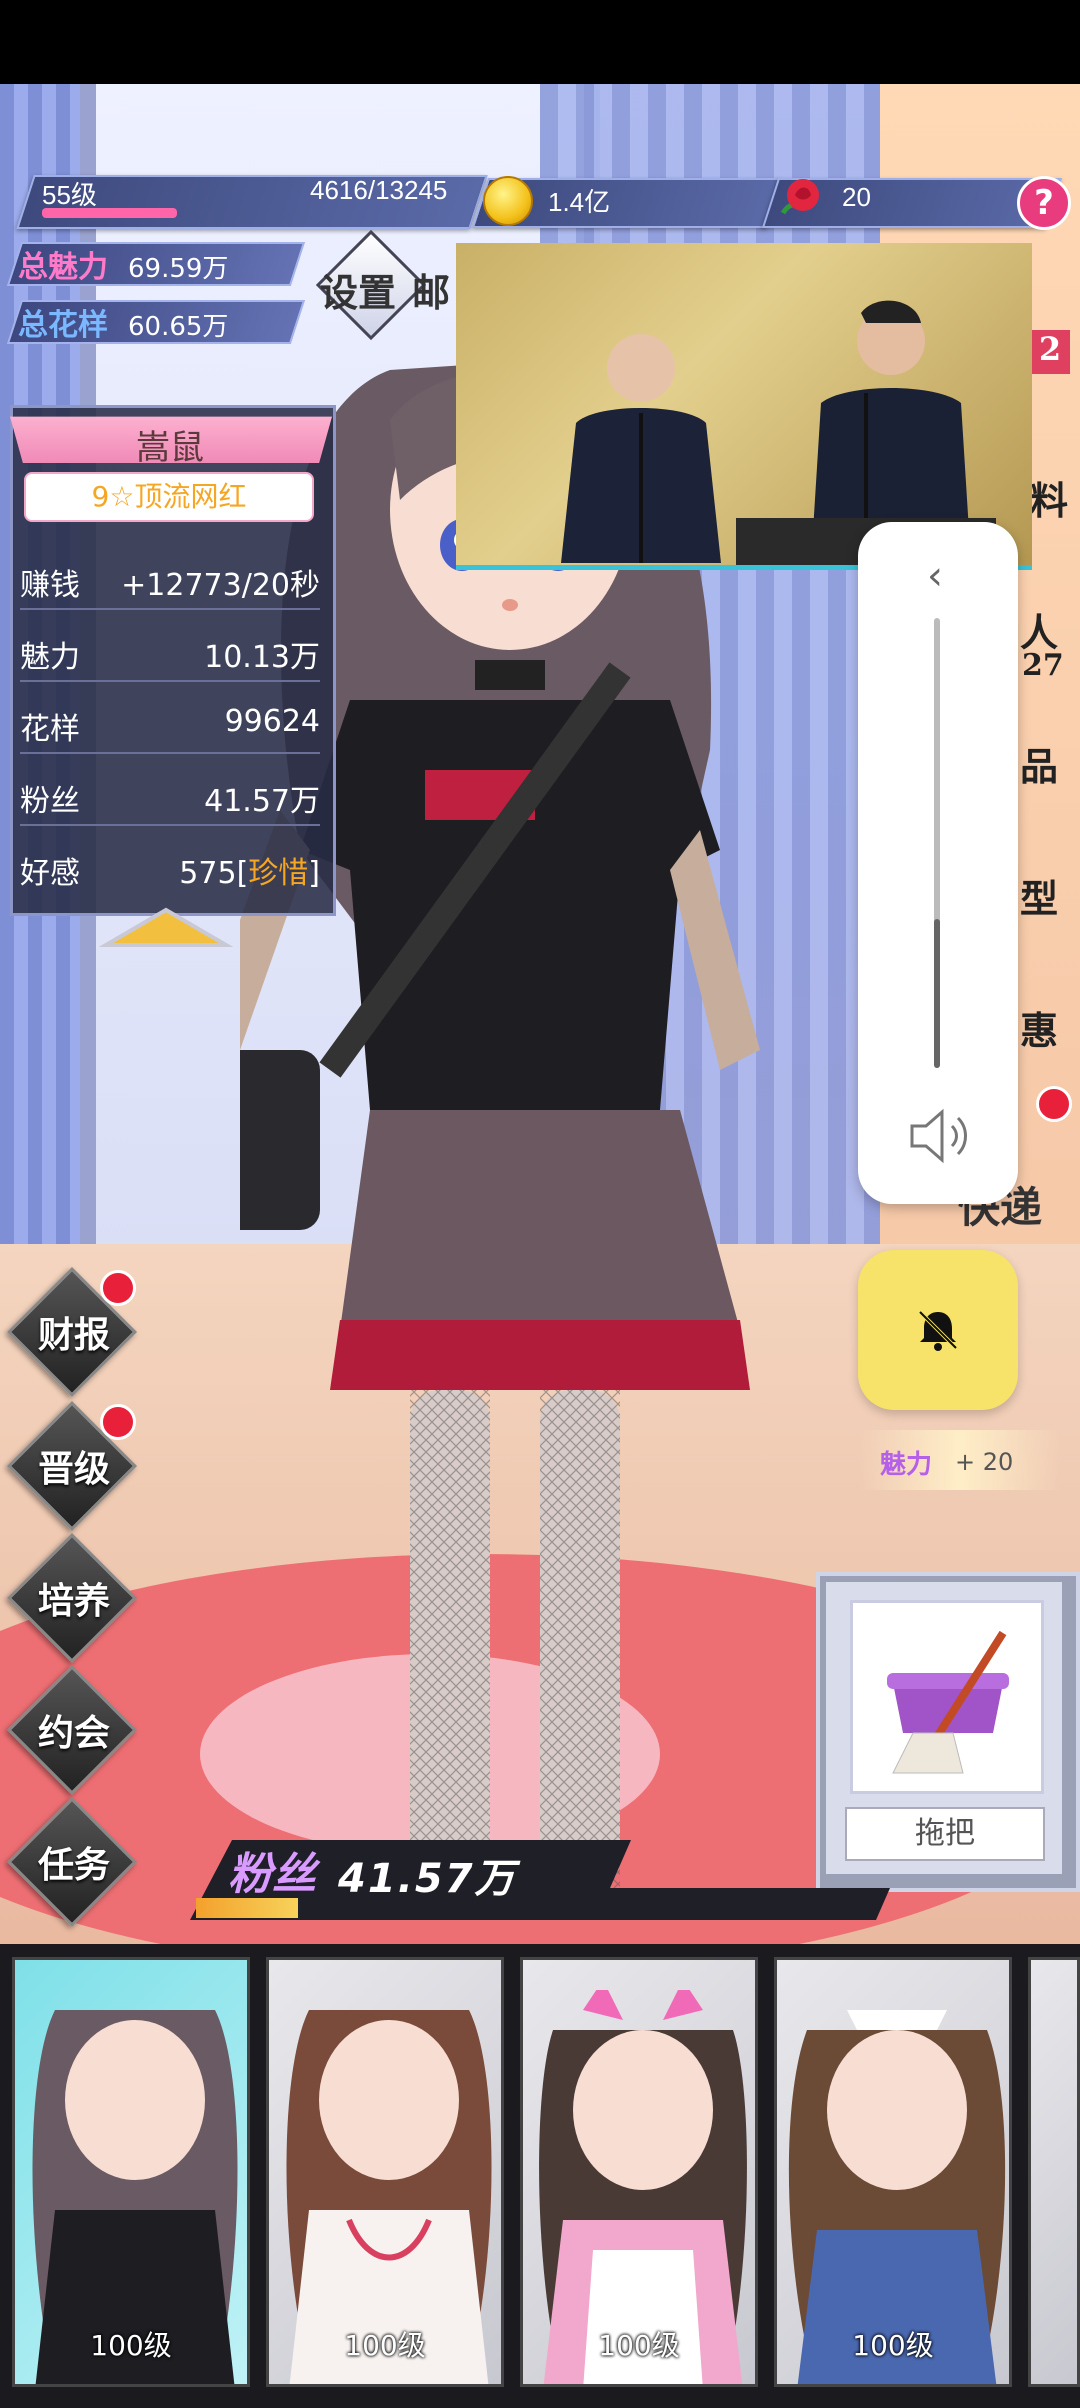  I want to click on rose-amount: 20, so click(856, 197).